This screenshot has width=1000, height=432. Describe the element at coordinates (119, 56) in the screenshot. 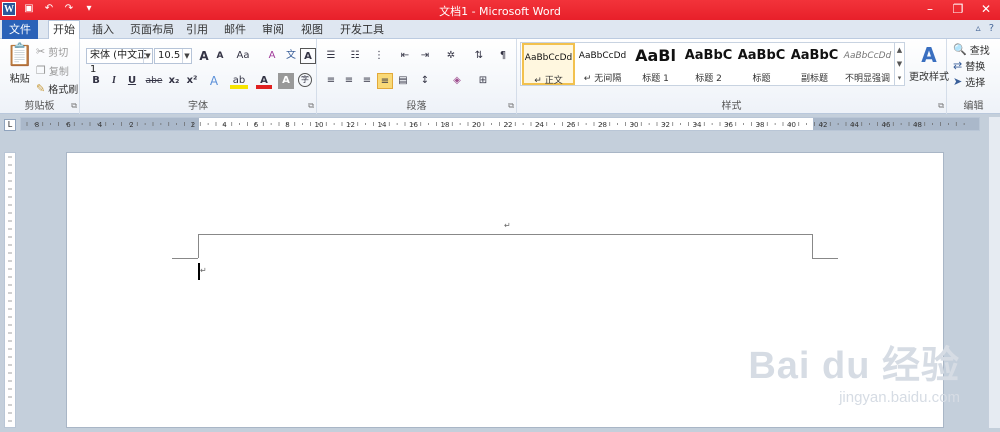

I see `font-name-select: 宋体 (中文正1▼` at that location.